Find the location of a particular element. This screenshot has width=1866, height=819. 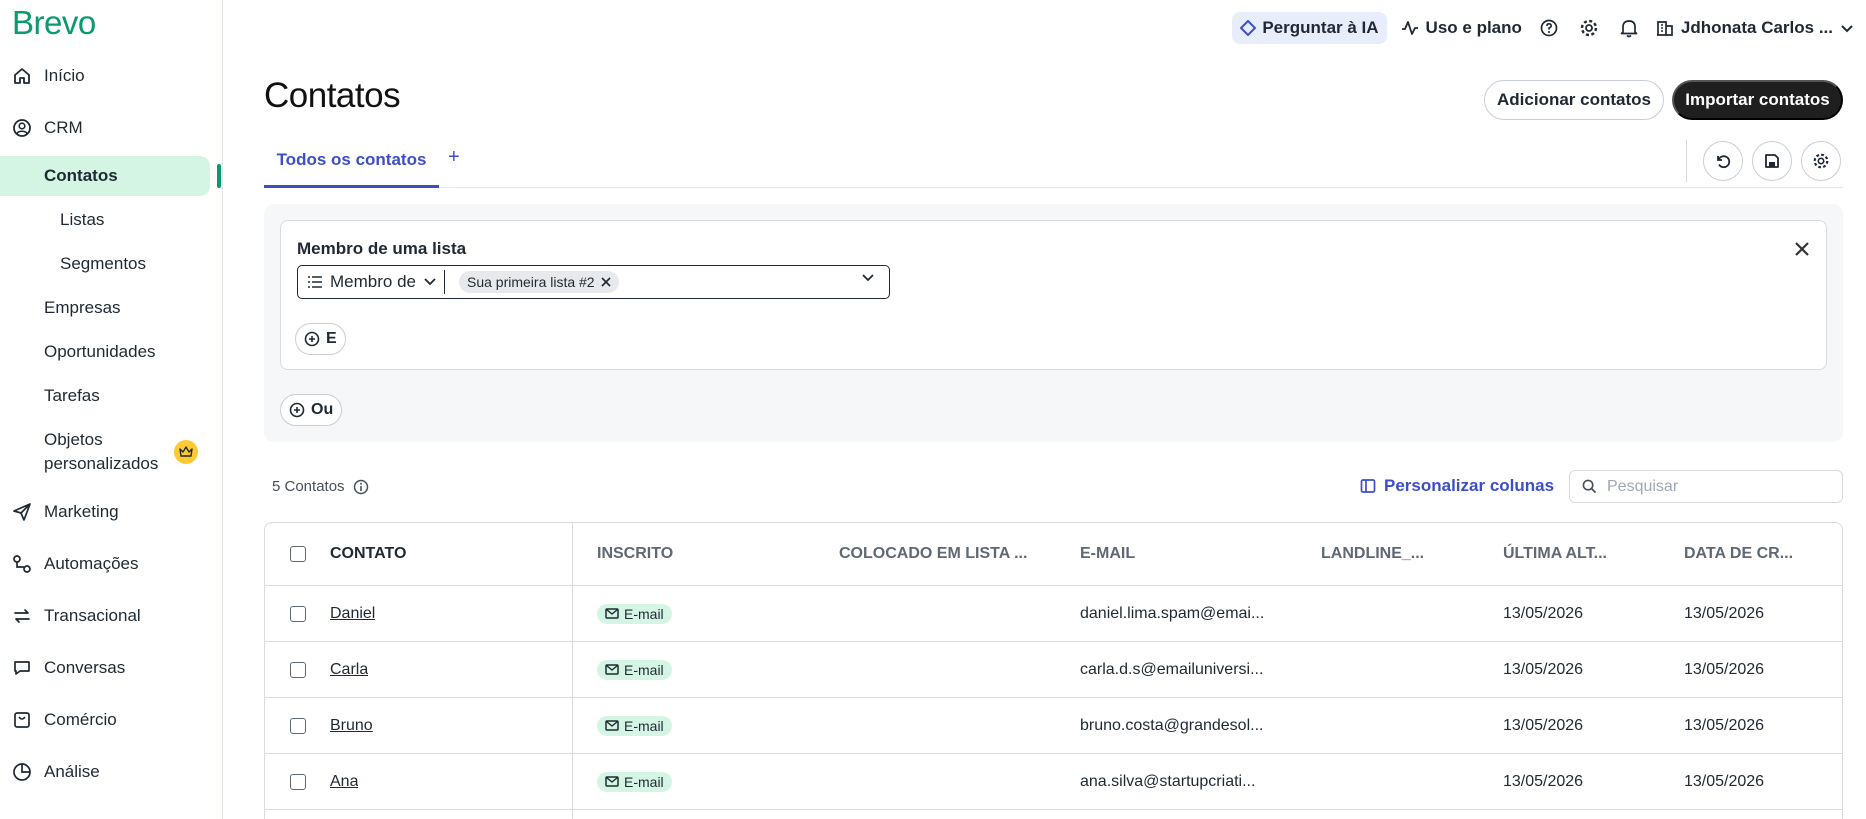

add-contacts-button: Adicionar contatos is located at coordinates (1574, 100).